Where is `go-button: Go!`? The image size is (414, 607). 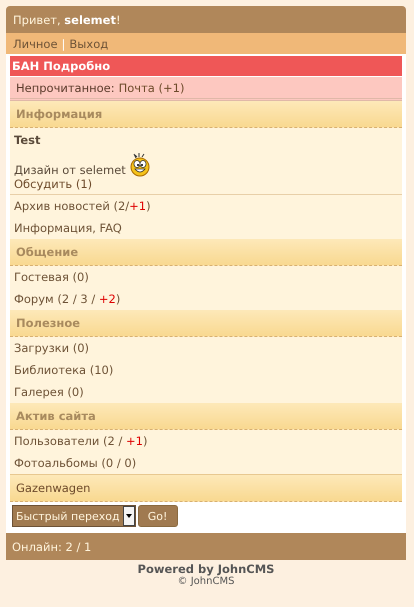 go-button: Go! is located at coordinates (158, 516).